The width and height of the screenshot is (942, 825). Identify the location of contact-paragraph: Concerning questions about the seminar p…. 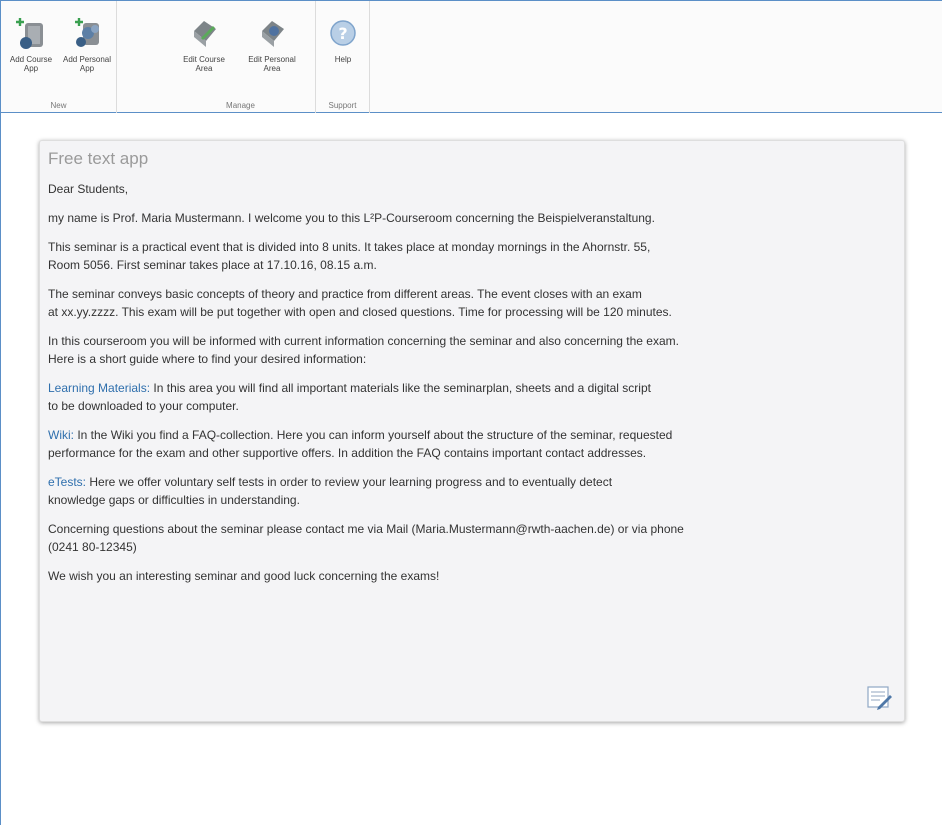
(473, 538).